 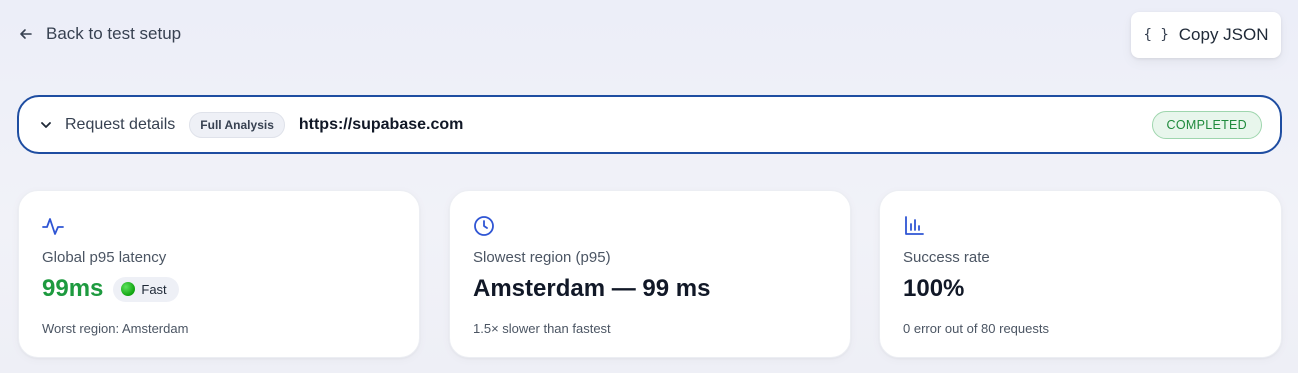 I want to click on copy-json-button: { } Copy JSON, so click(x=1206, y=35).